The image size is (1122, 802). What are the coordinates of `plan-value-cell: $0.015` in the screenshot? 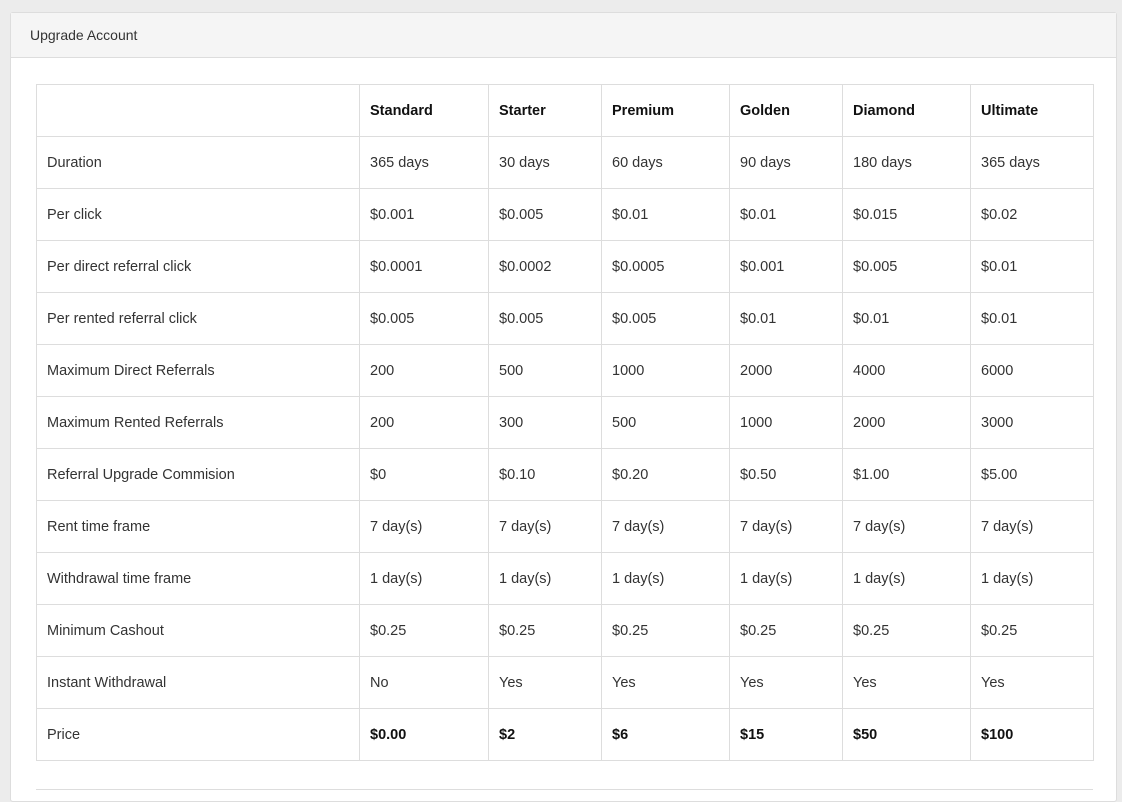 It's located at (906, 214).